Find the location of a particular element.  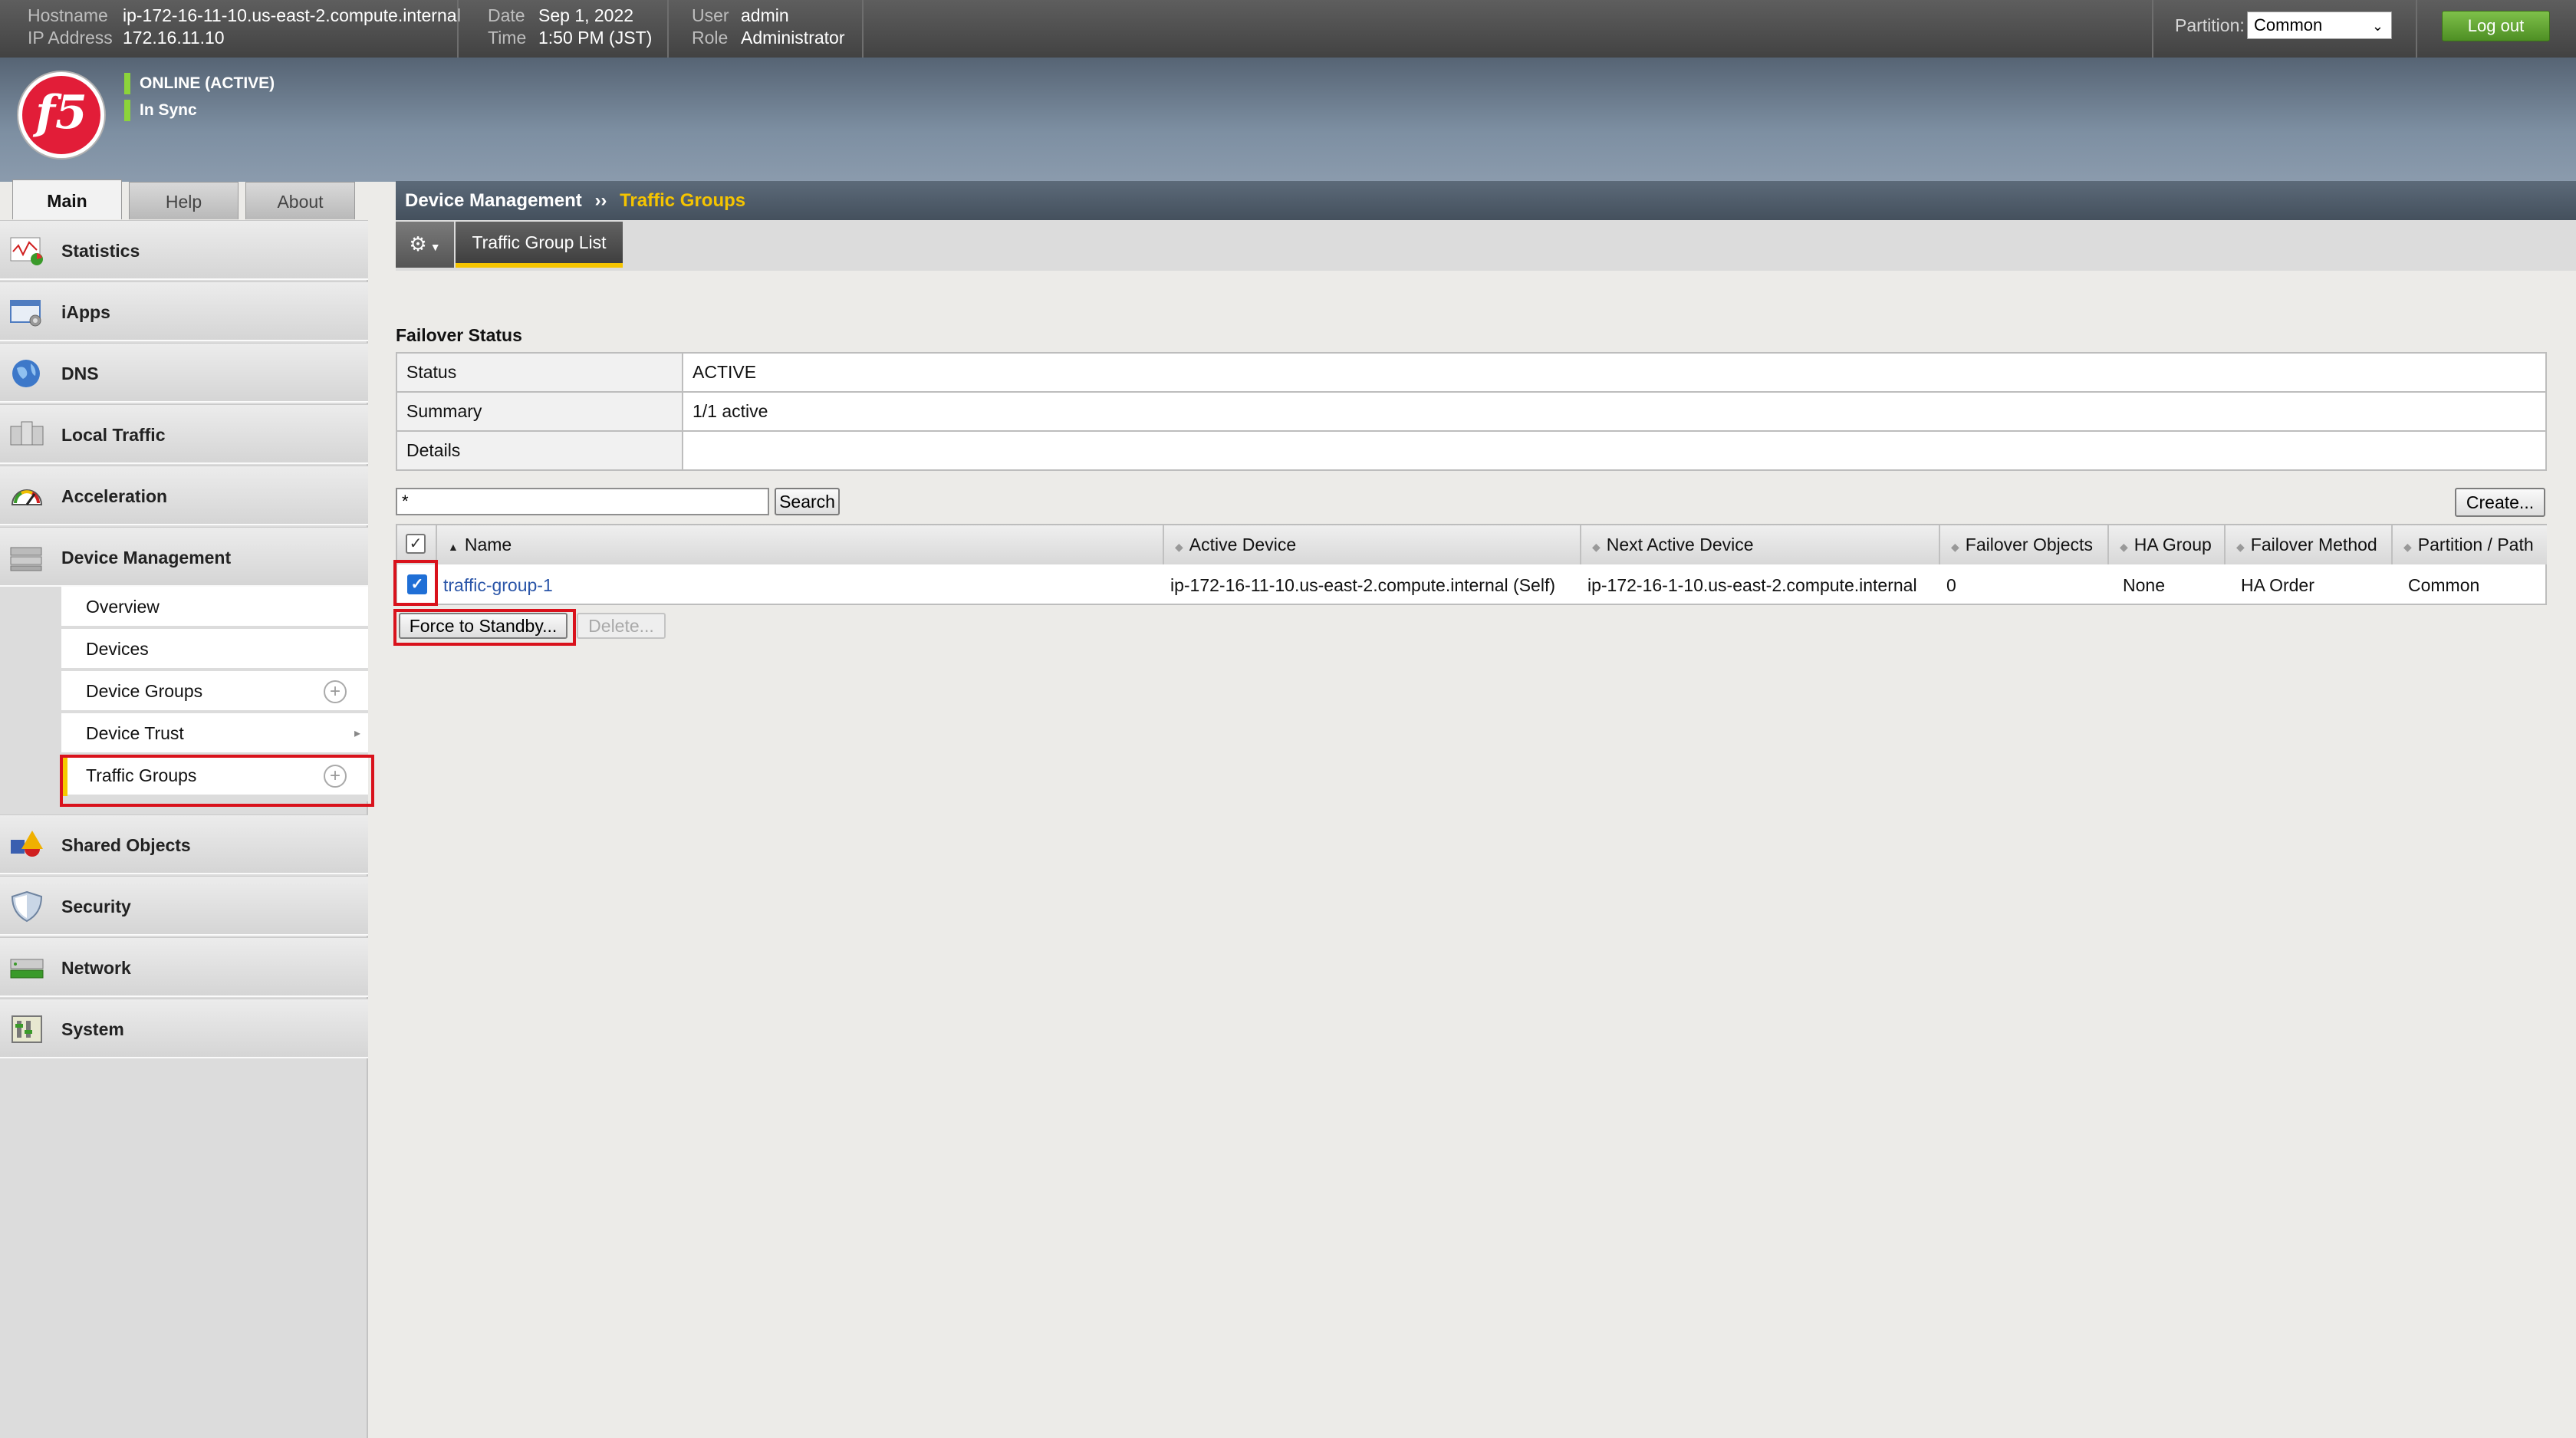

table-row: Status ACTIVE is located at coordinates (1471, 372).